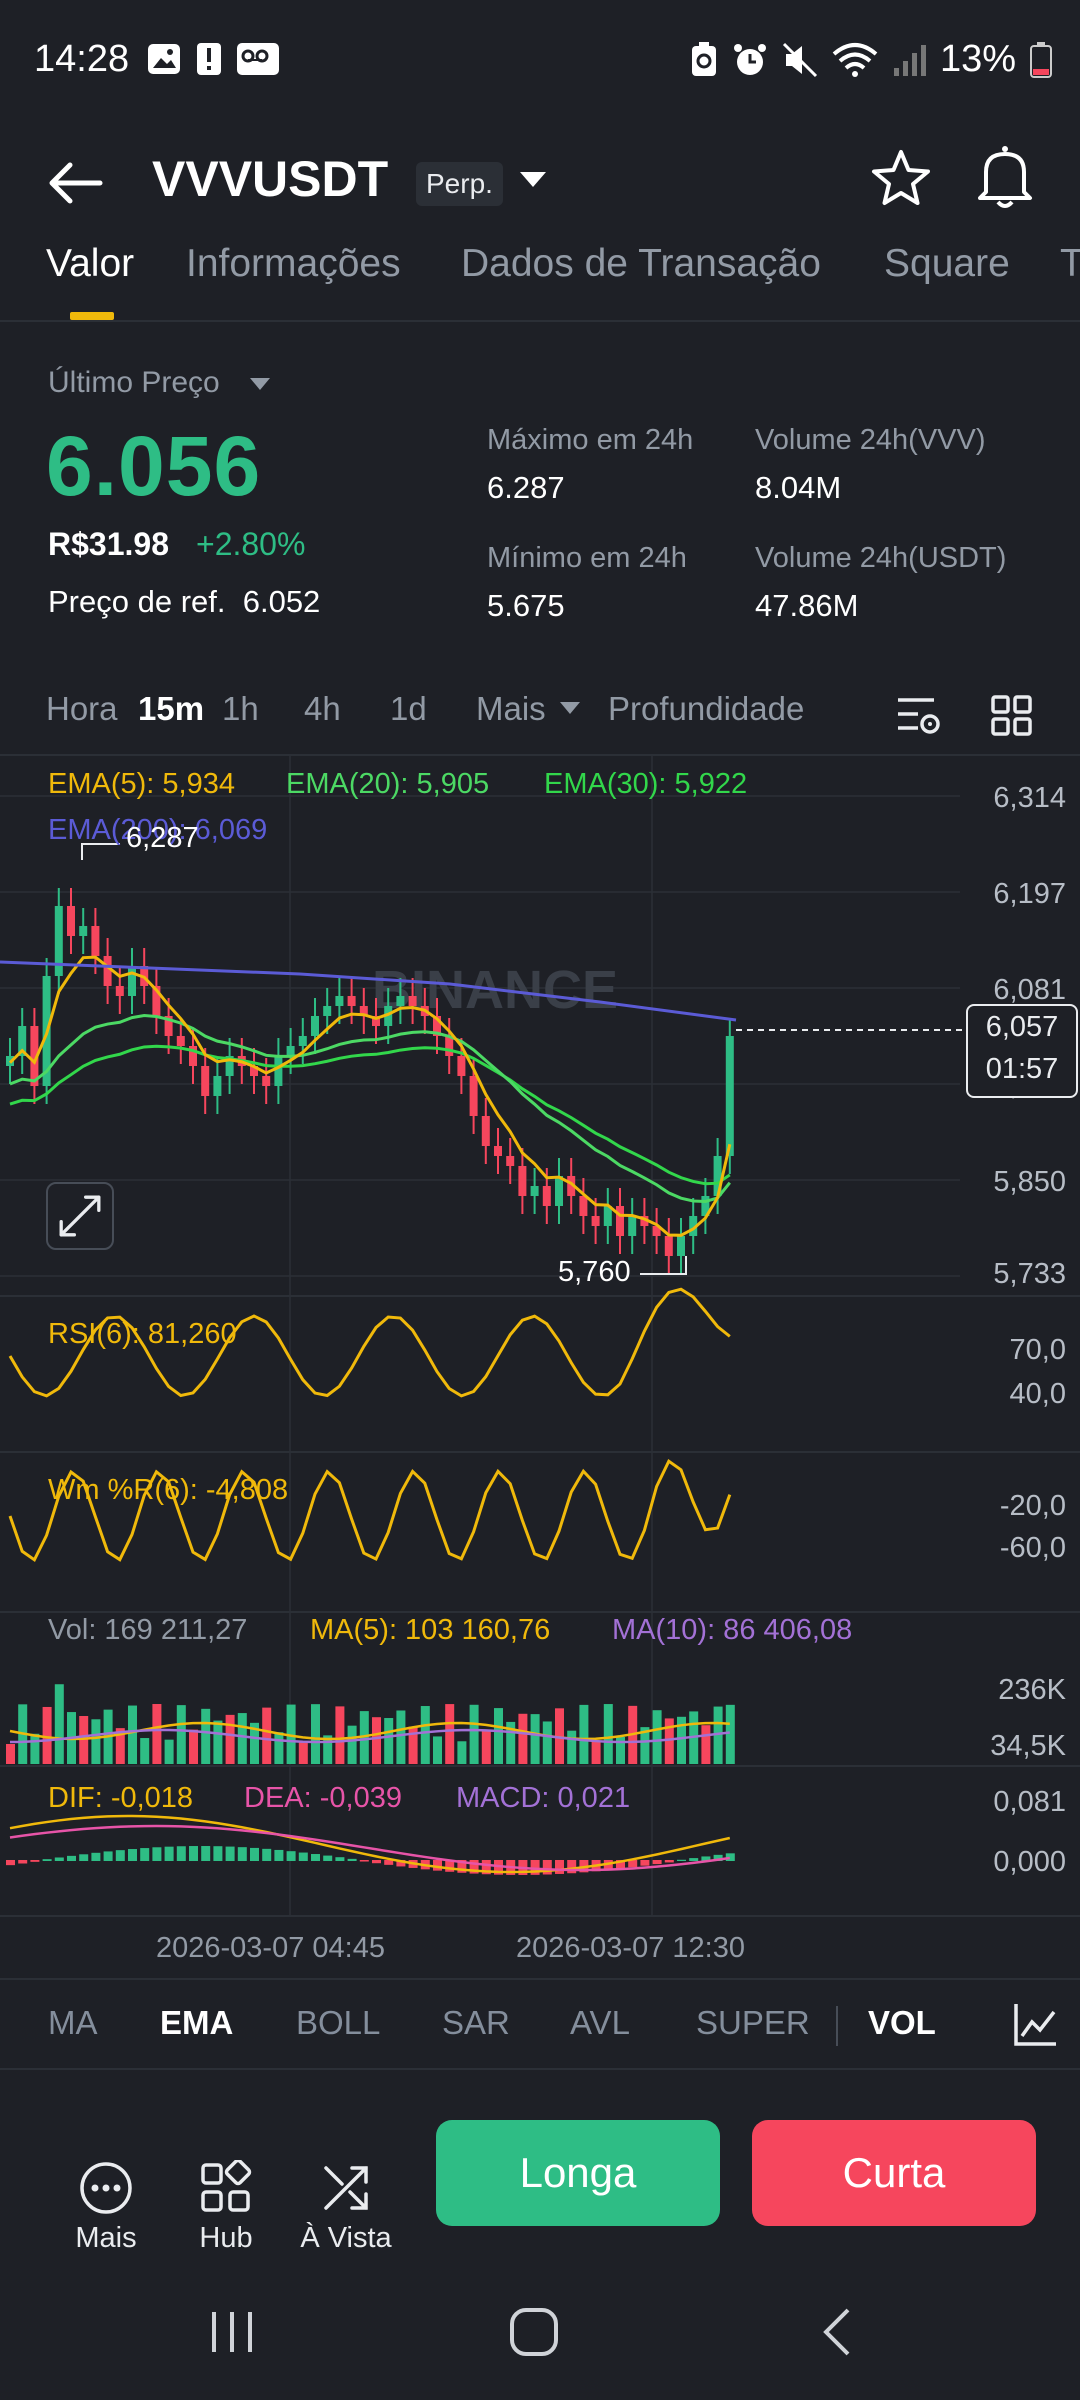  Describe the element at coordinates (511, 709) in the screenshot. I see `interval-mais: Mais` at that location.